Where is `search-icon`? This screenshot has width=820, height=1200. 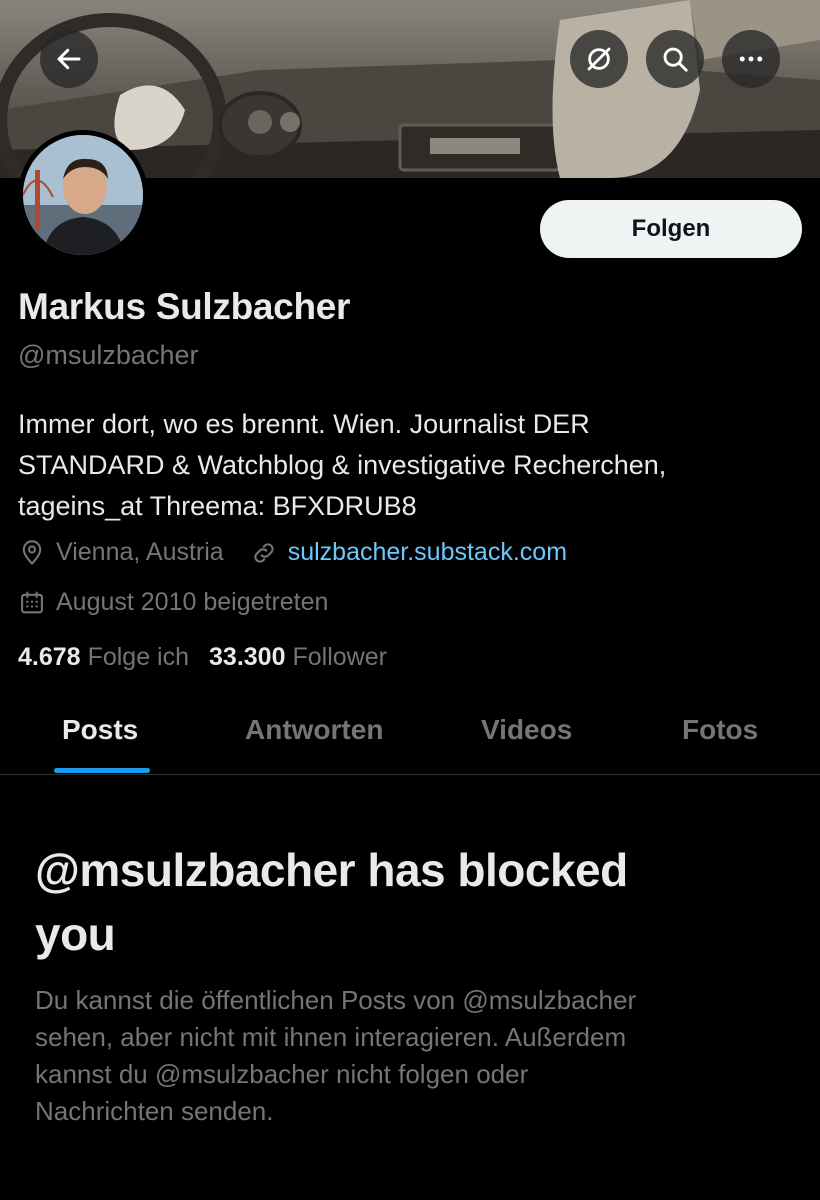
search-icon is located at coordinates (675, 59).